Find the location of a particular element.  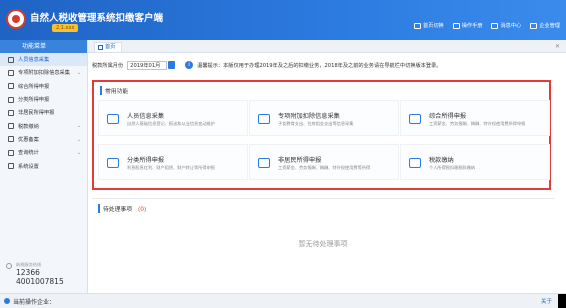

about-link: 关于 is located at coordinates (546, 301).